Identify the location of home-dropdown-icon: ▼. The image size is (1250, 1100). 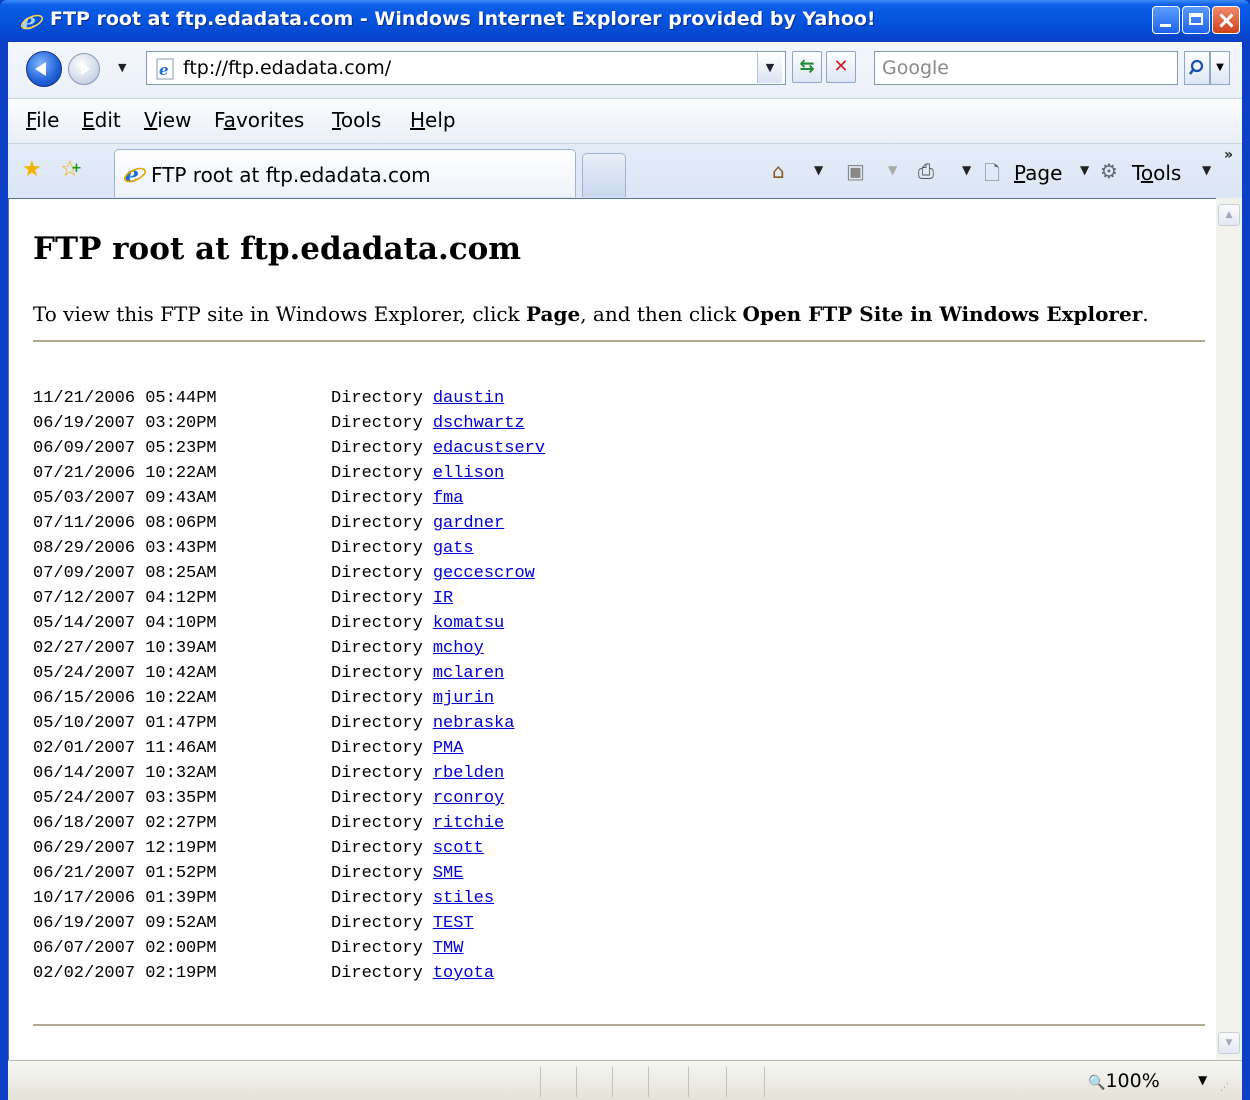
(818, 170).